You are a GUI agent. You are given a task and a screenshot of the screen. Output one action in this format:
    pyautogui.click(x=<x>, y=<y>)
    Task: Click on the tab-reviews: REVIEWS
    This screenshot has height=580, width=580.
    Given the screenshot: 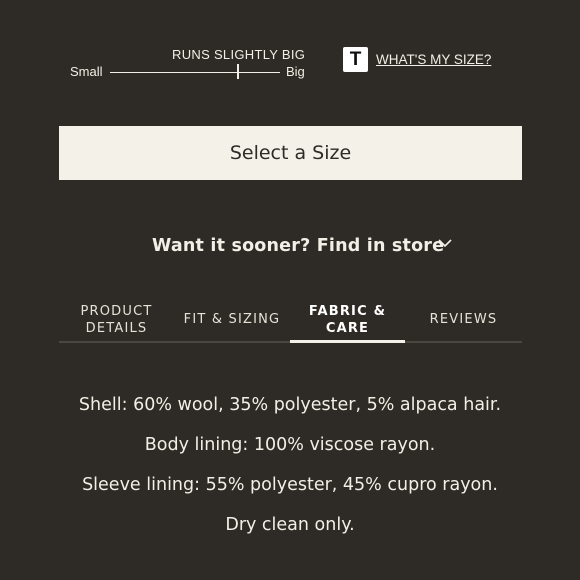 What is the action you would take?
    pyautogui.click(x=463, y=319)
    